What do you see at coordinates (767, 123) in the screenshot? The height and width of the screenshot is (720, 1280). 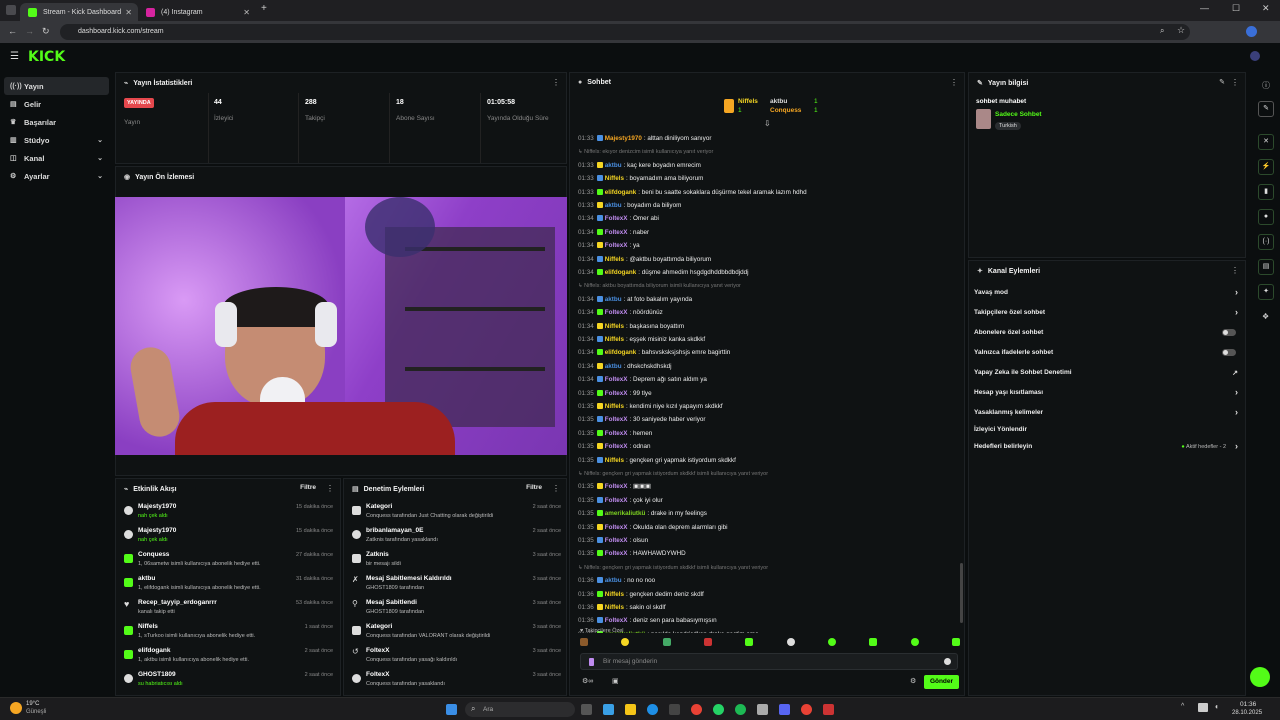 I see `expand-icon: ⇩` at bounding box center [767, 123].